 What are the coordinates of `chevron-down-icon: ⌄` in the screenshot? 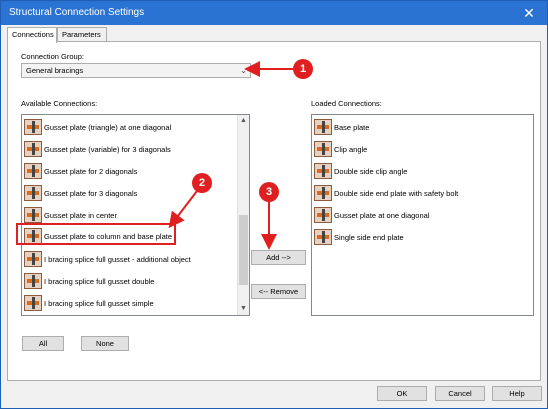 It's located at (243, 70).